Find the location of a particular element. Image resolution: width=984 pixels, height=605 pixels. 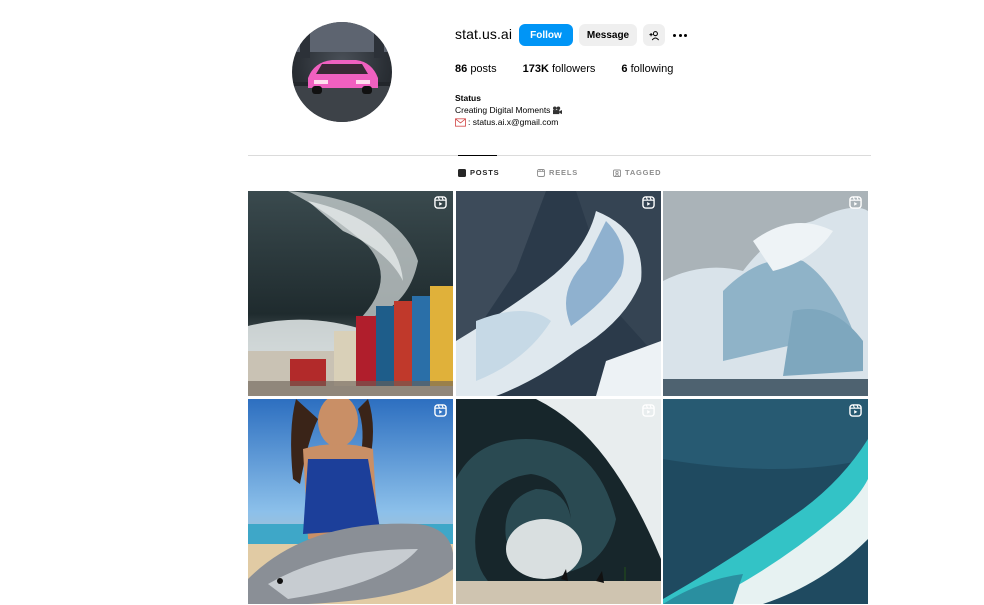

add-person-icon is located at coordinates (653, 35).